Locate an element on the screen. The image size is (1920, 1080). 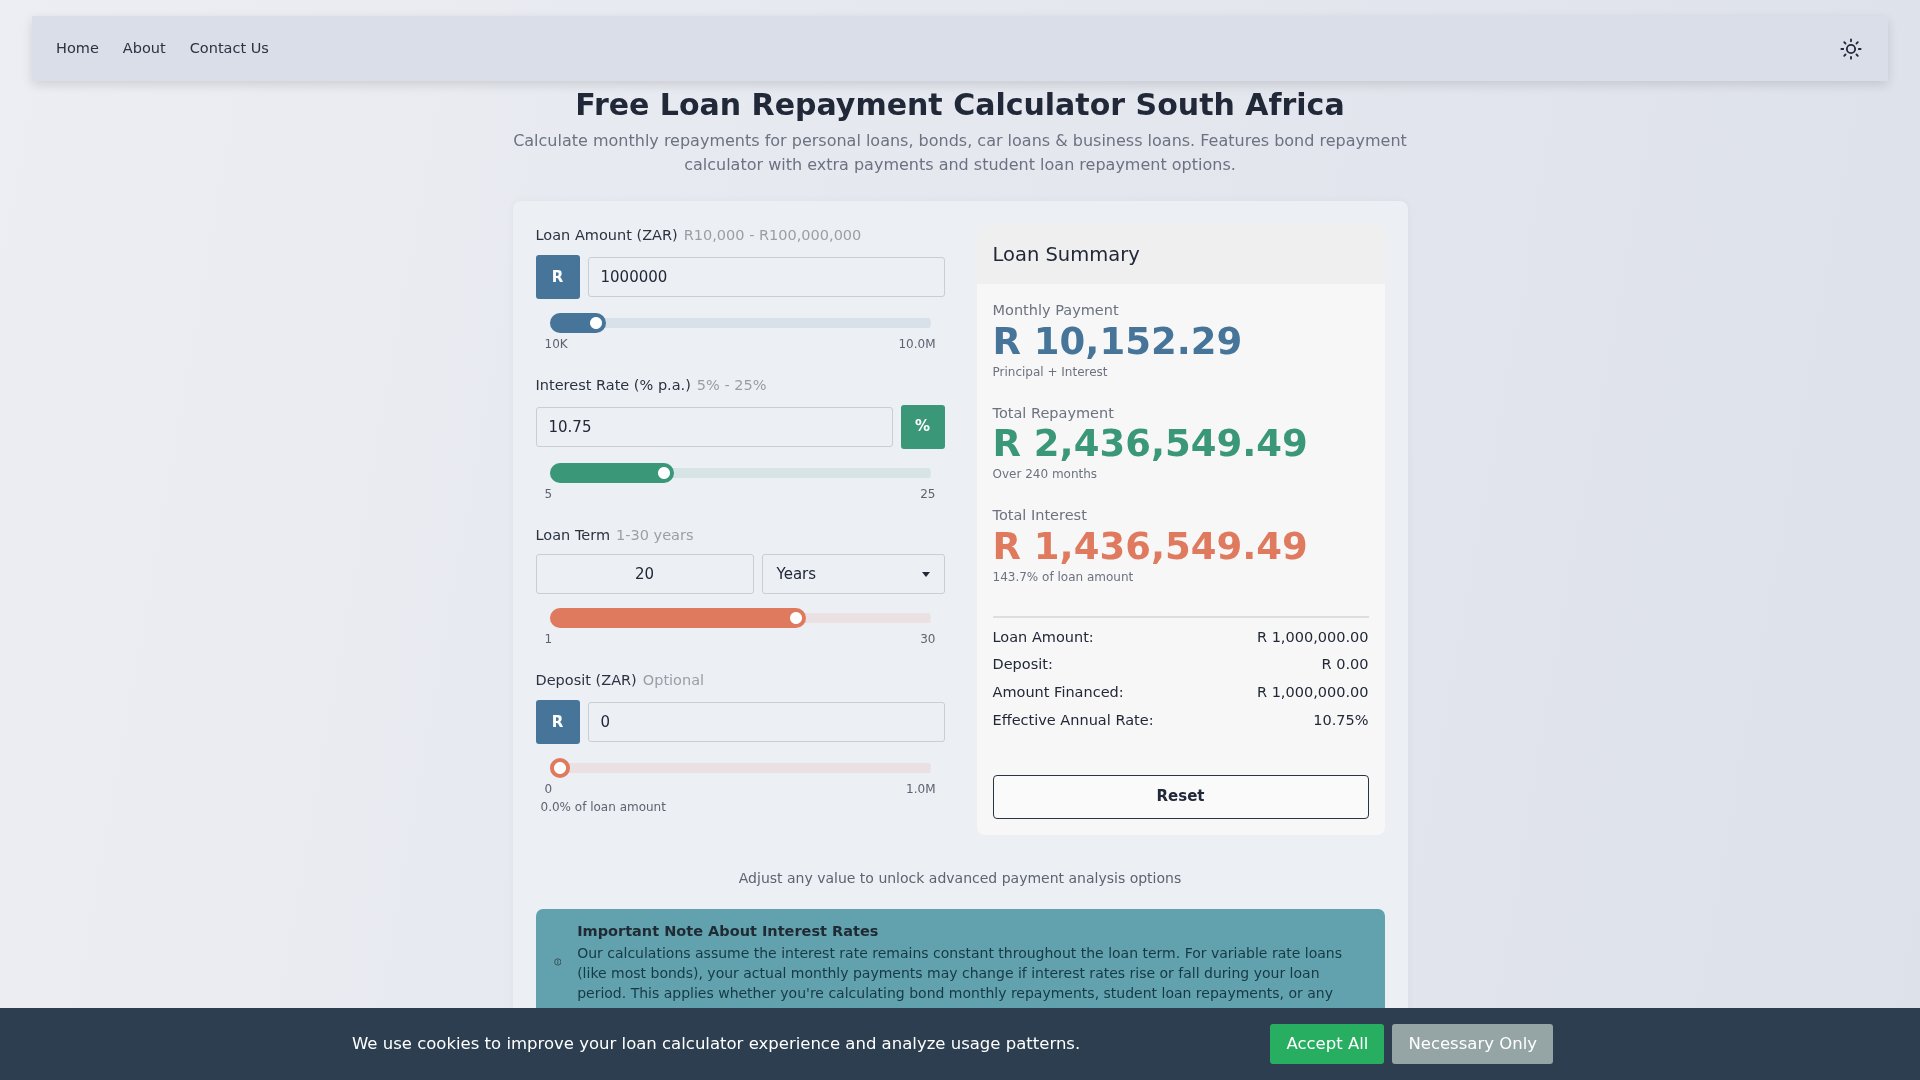
detail-label: Effective Annual Rate: is located at coordinates (1073, 720).